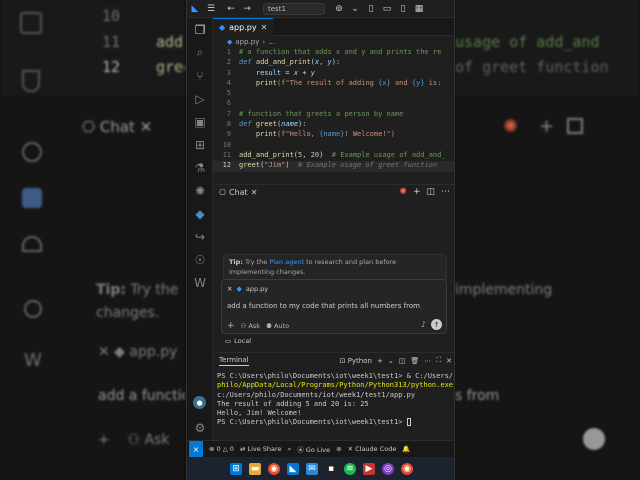 This screenshot has width=640, height=480. I want to click on run-debug-icon: ▷, so click(200, 98).